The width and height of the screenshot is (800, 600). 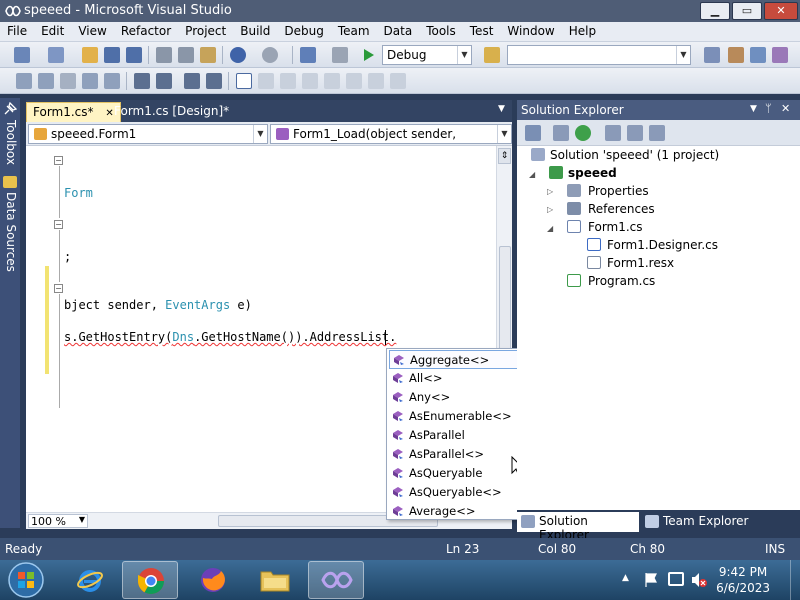 What do you see at coordinates (441, 31) in the screenshot?
I see `menu-tools: Tools` at bounding box center [441, 31].